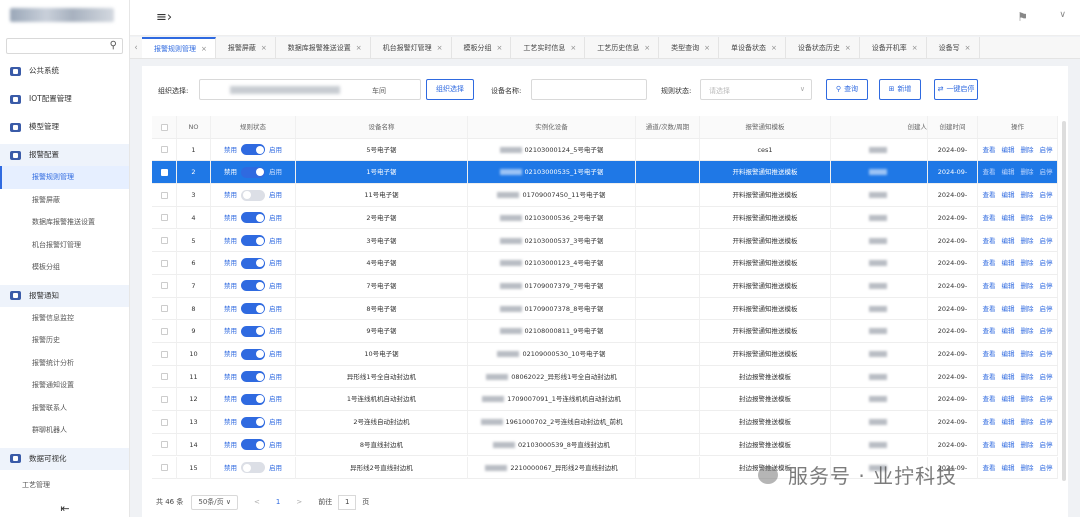 This screenshot has width=1080, height=517. Describe the element at coordinates (450, 89) in the screenshot. I see `org-select-button: 组织选择` at that location.